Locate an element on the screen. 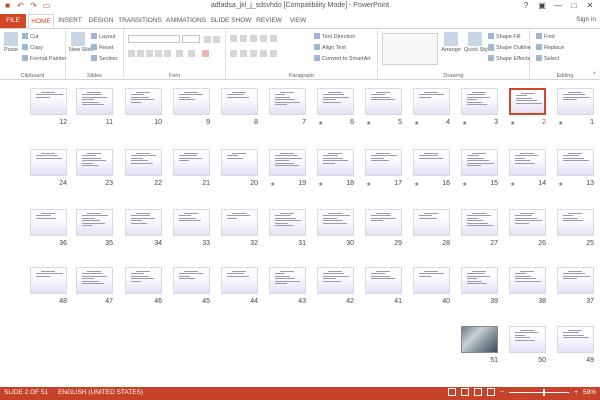 The width and height of the screenshot is (600, 400). tab-design: DESIGN is located at coordinates (101, 21).